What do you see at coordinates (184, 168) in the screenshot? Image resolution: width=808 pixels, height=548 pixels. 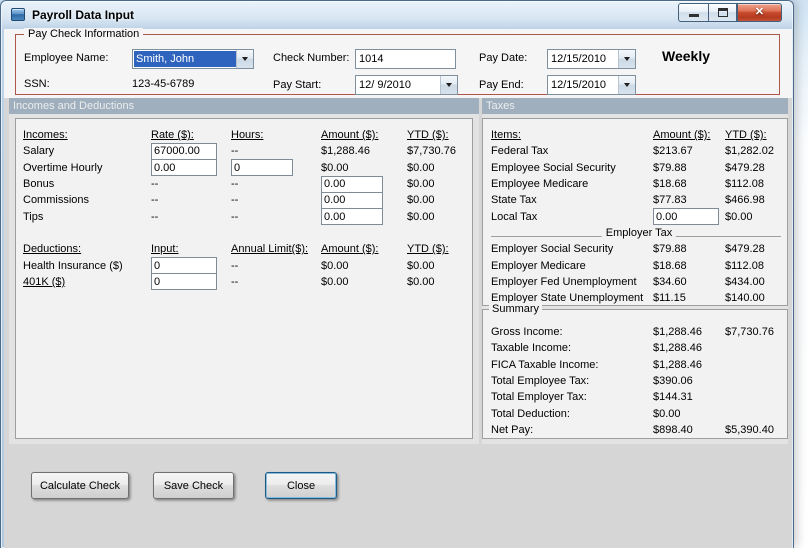 I see `overtime-rate-input` at bounding box center [184, 168].